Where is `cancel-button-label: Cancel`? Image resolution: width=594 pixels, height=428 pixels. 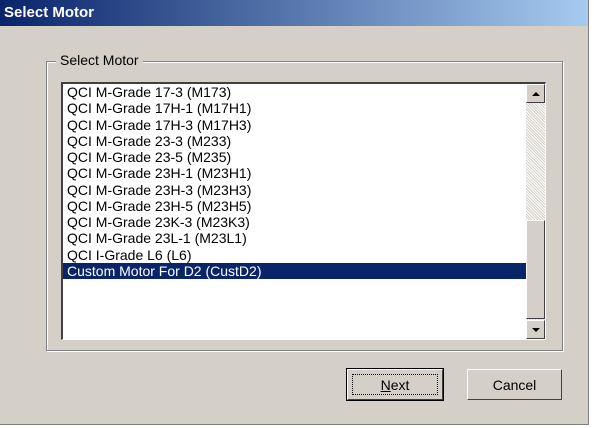 cancel-button-label: Cancel is located at coordinates (514, 384).